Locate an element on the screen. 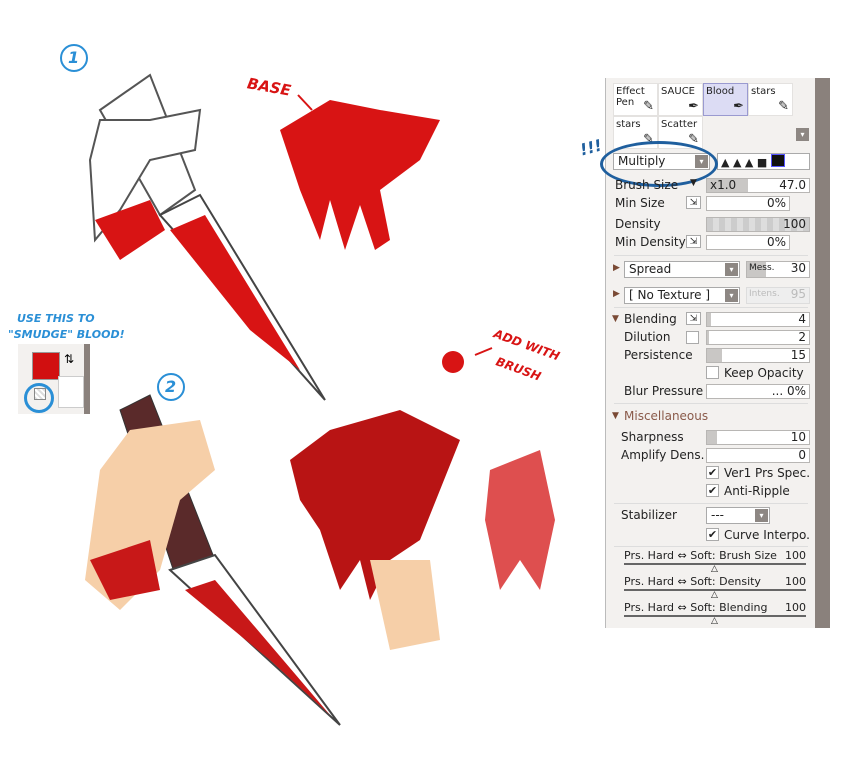 This screenshot has width=860, height=779. blur-pressure-label: Blur Pressure is located at coordinates (664, 391).